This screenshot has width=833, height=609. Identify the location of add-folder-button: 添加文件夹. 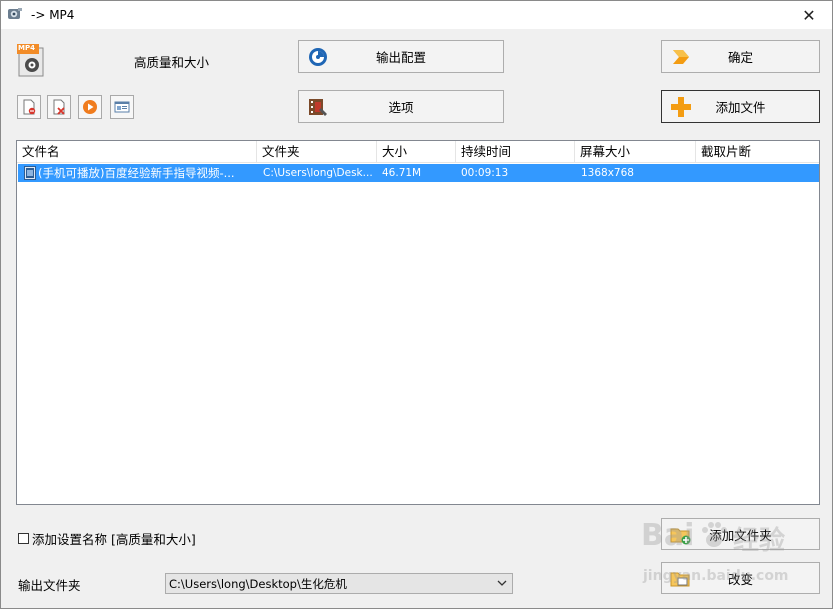
(740, 534).